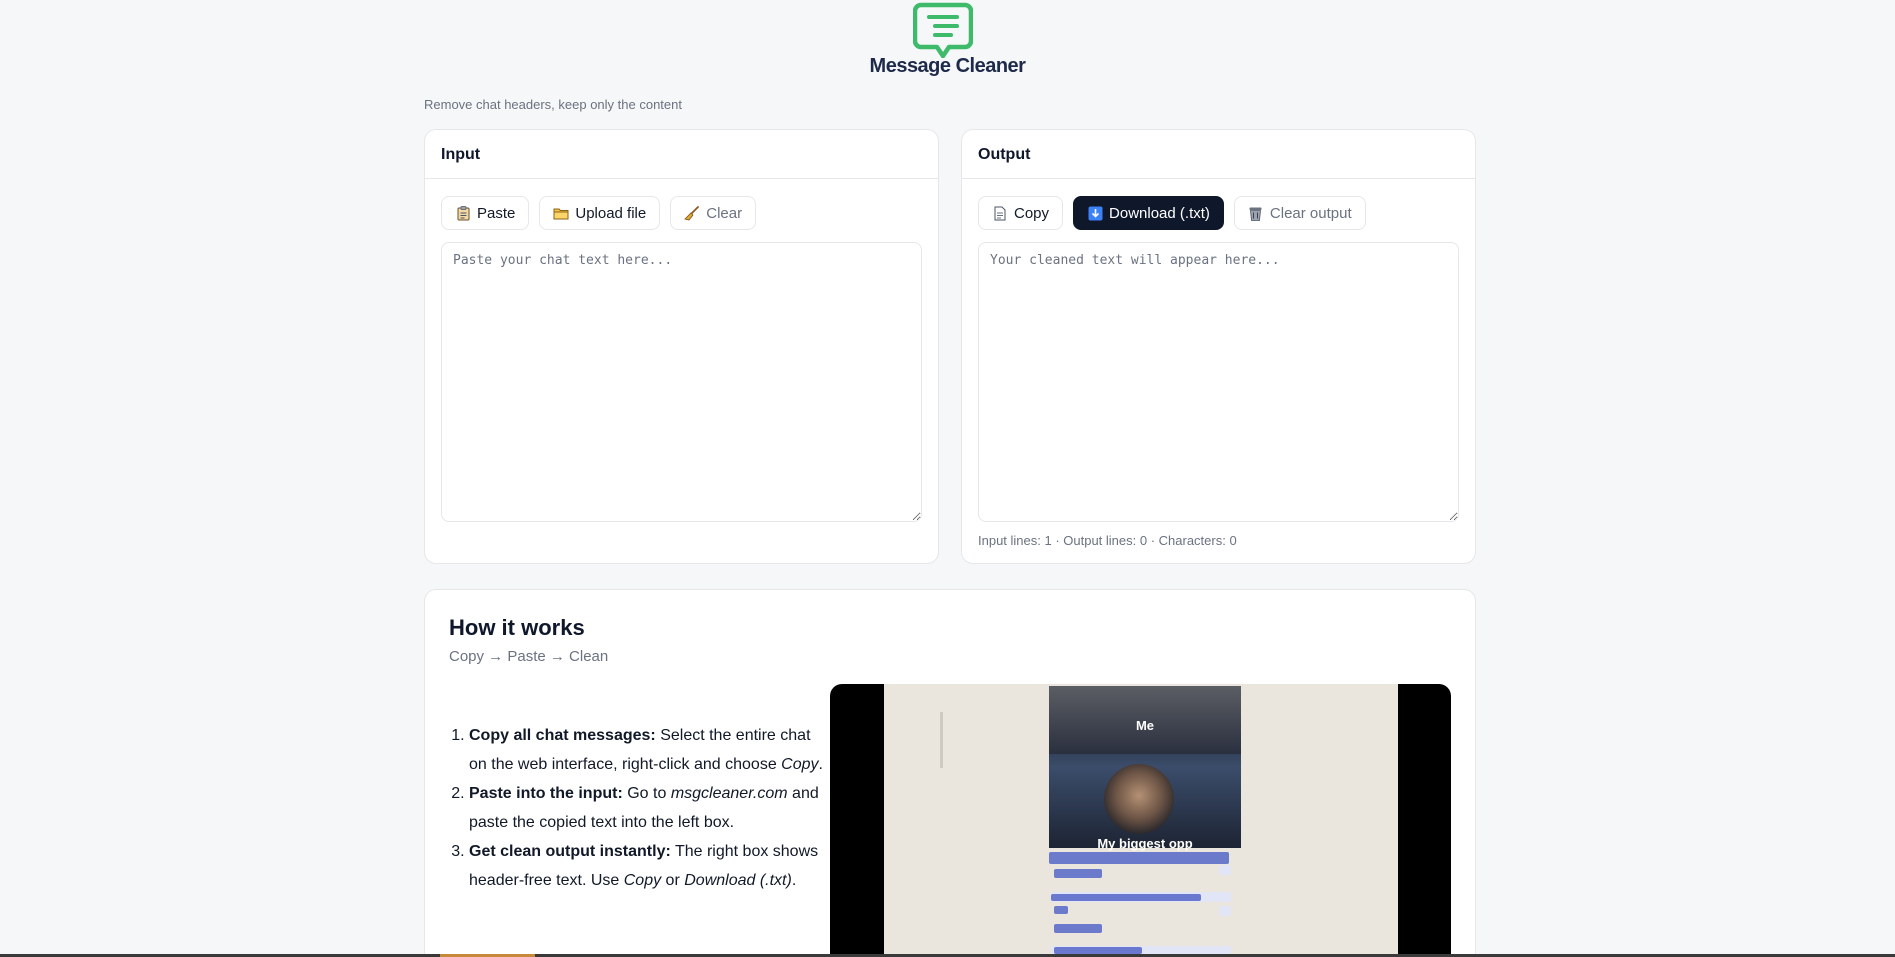 This screenshot has width=1895, height=957. Describe the element at coordinates (943, 30) in the screenshot. I see `chat-bubble-lines-icon` at that location.